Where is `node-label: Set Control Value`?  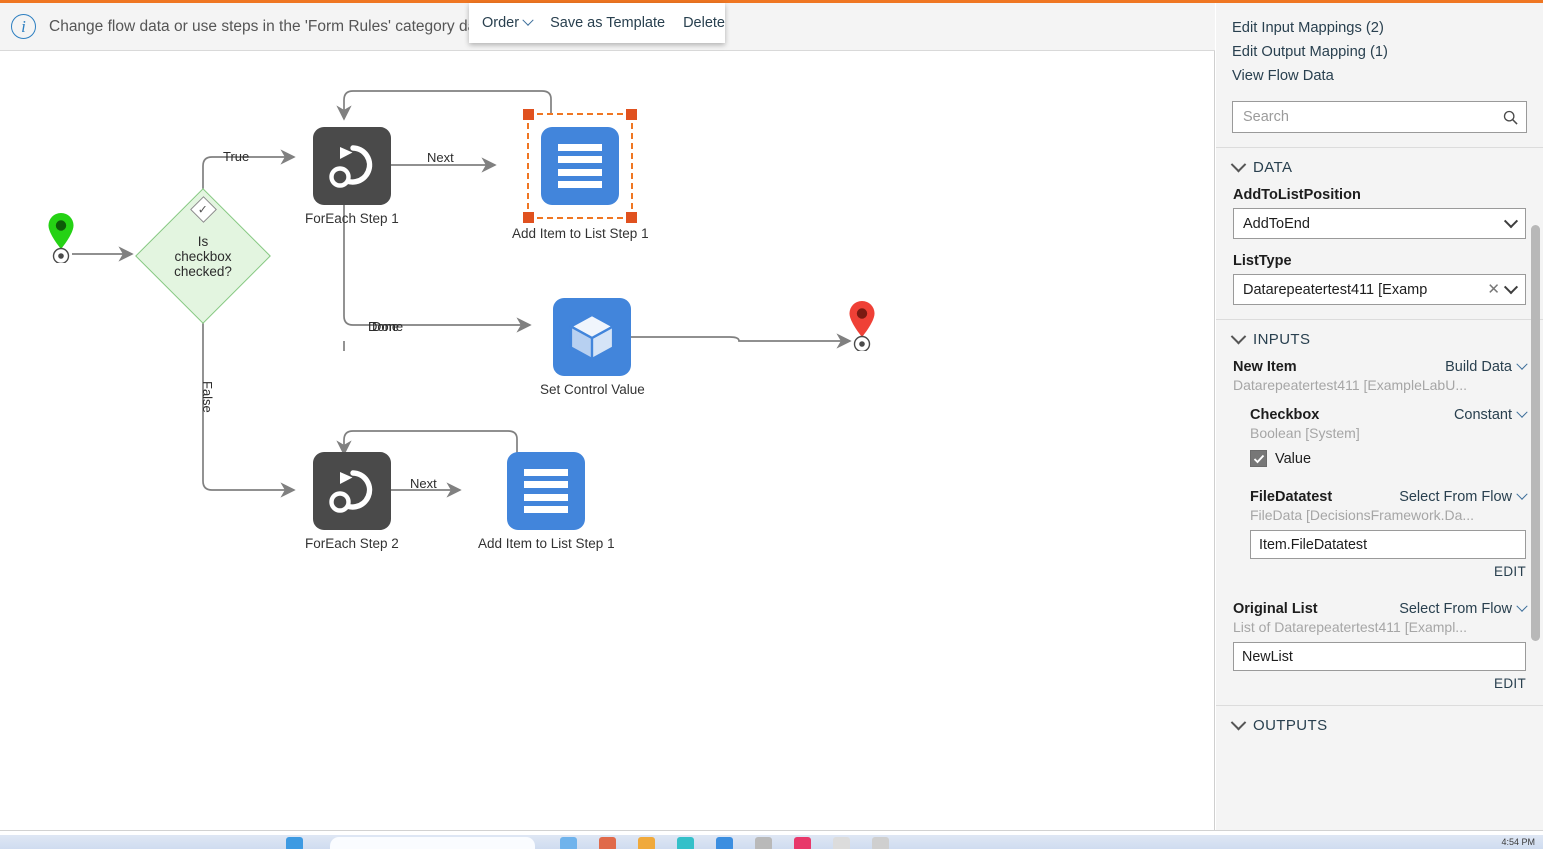
node-label: Set Control Value is located at coordinates (592, 389).